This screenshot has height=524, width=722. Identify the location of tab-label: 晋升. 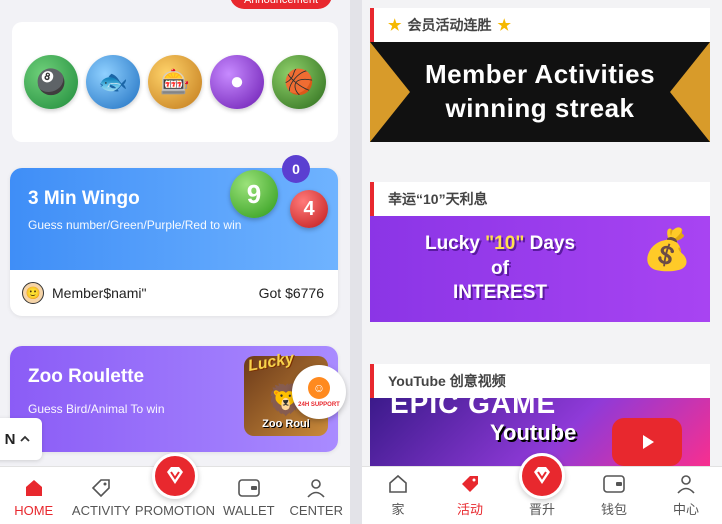
(541, 509).